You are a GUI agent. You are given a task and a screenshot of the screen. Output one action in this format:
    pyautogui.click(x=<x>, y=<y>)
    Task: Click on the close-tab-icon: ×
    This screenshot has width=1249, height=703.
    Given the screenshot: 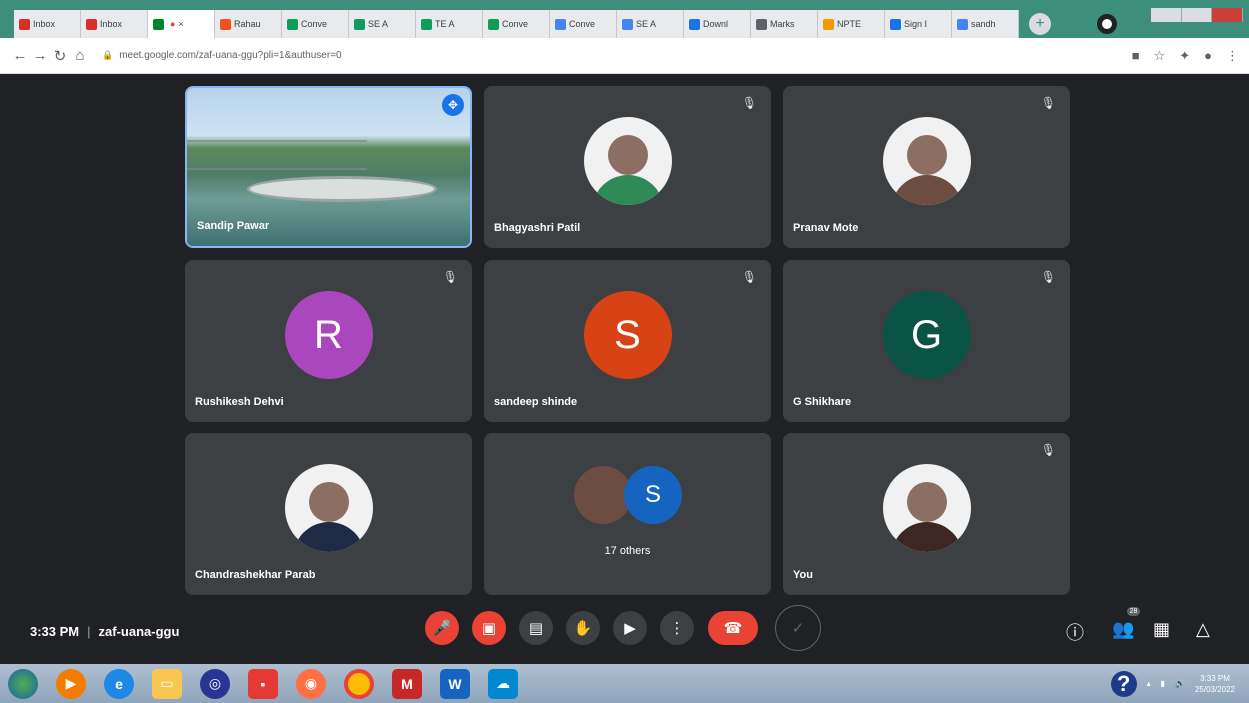 What is the action you would take?
    pyautogui.click(x=180, y=24)
    